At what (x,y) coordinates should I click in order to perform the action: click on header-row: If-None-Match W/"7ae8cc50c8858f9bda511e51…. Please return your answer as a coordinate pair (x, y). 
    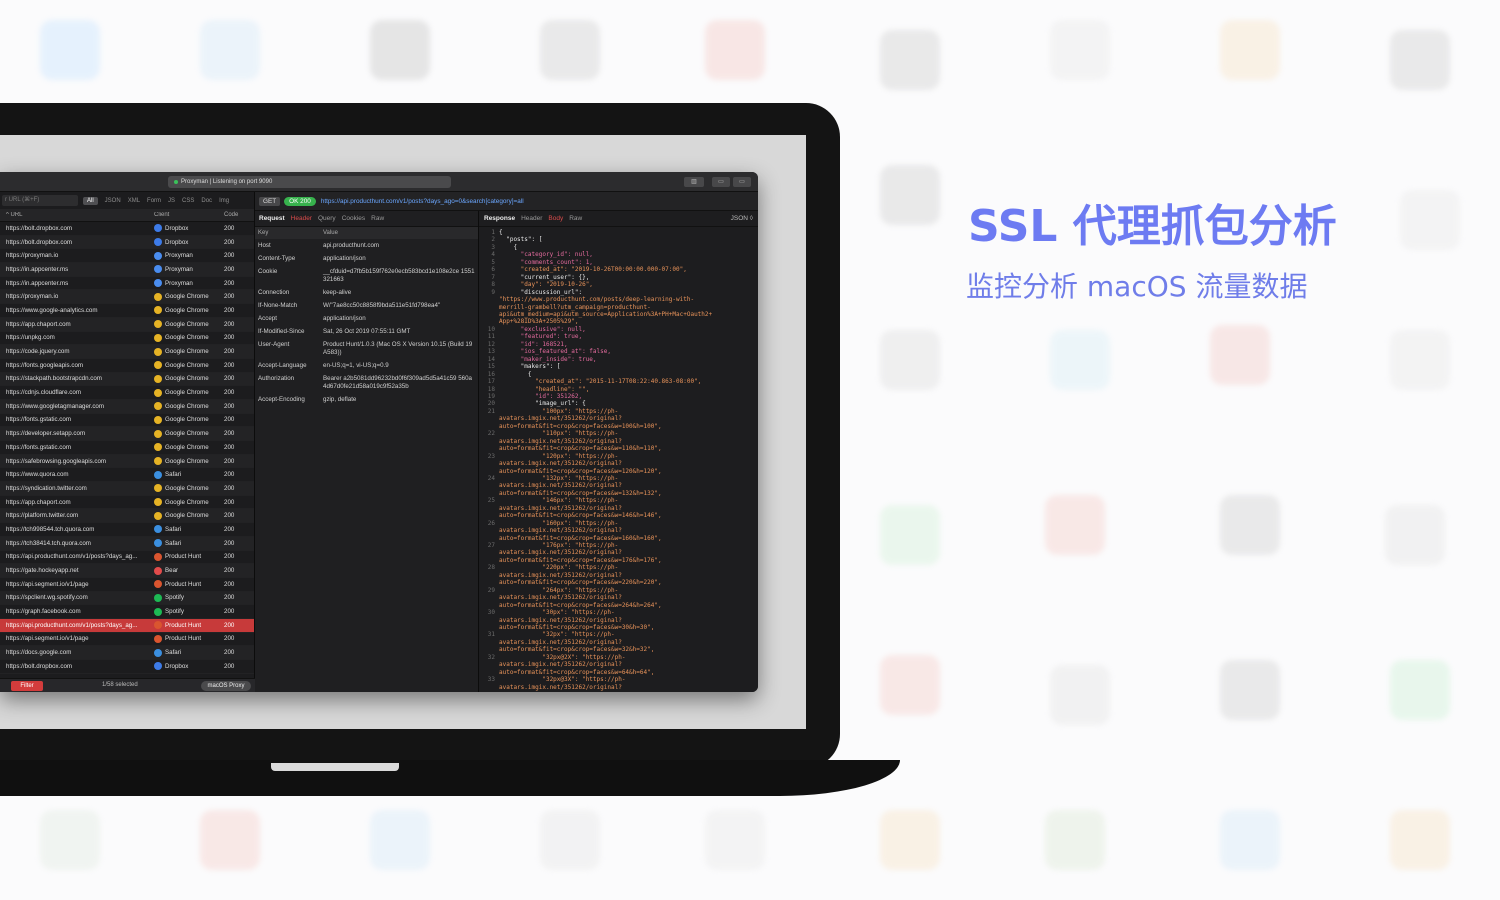
    Looking at the image, I should click on (366, 305).